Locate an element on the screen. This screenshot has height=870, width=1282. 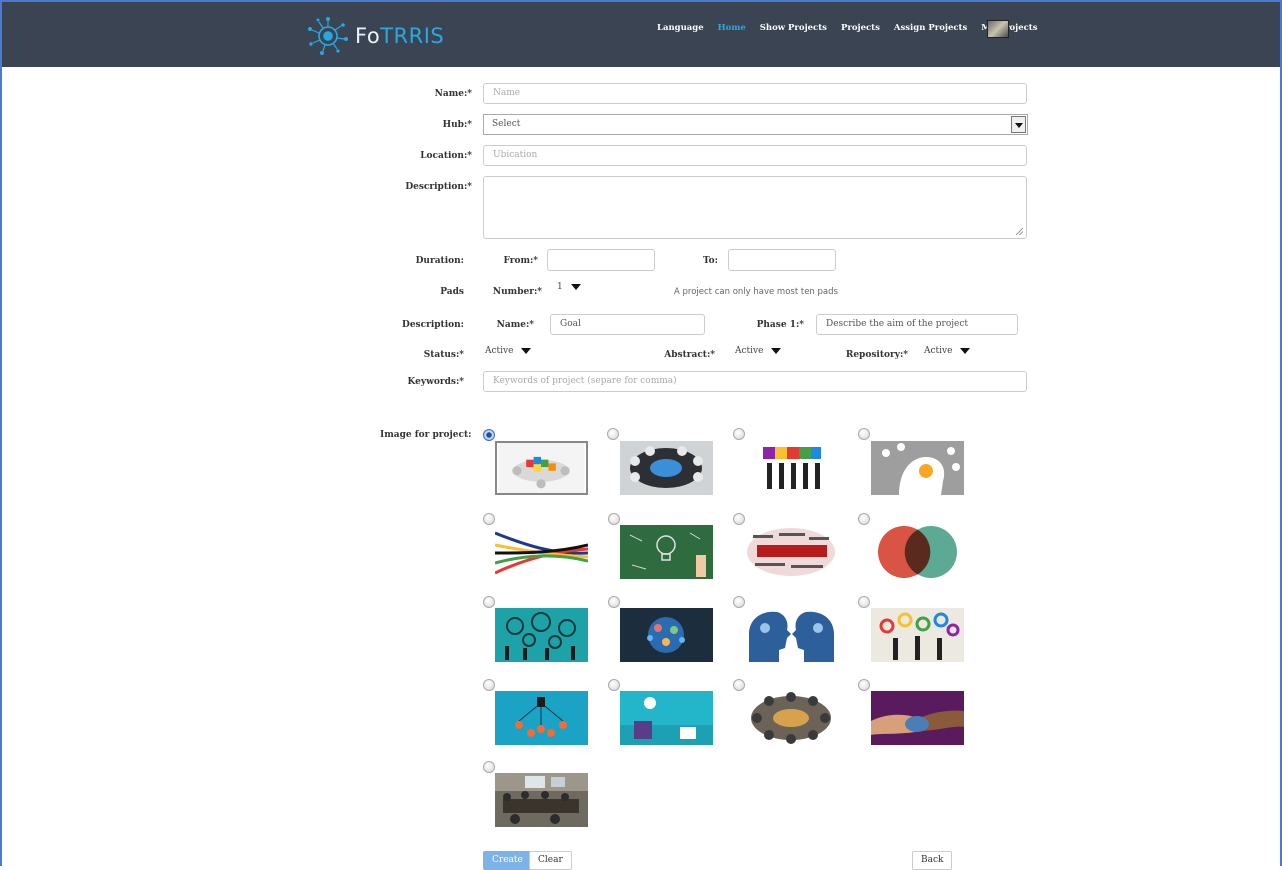
from-label: From:* is located at coordinates (520, 261).